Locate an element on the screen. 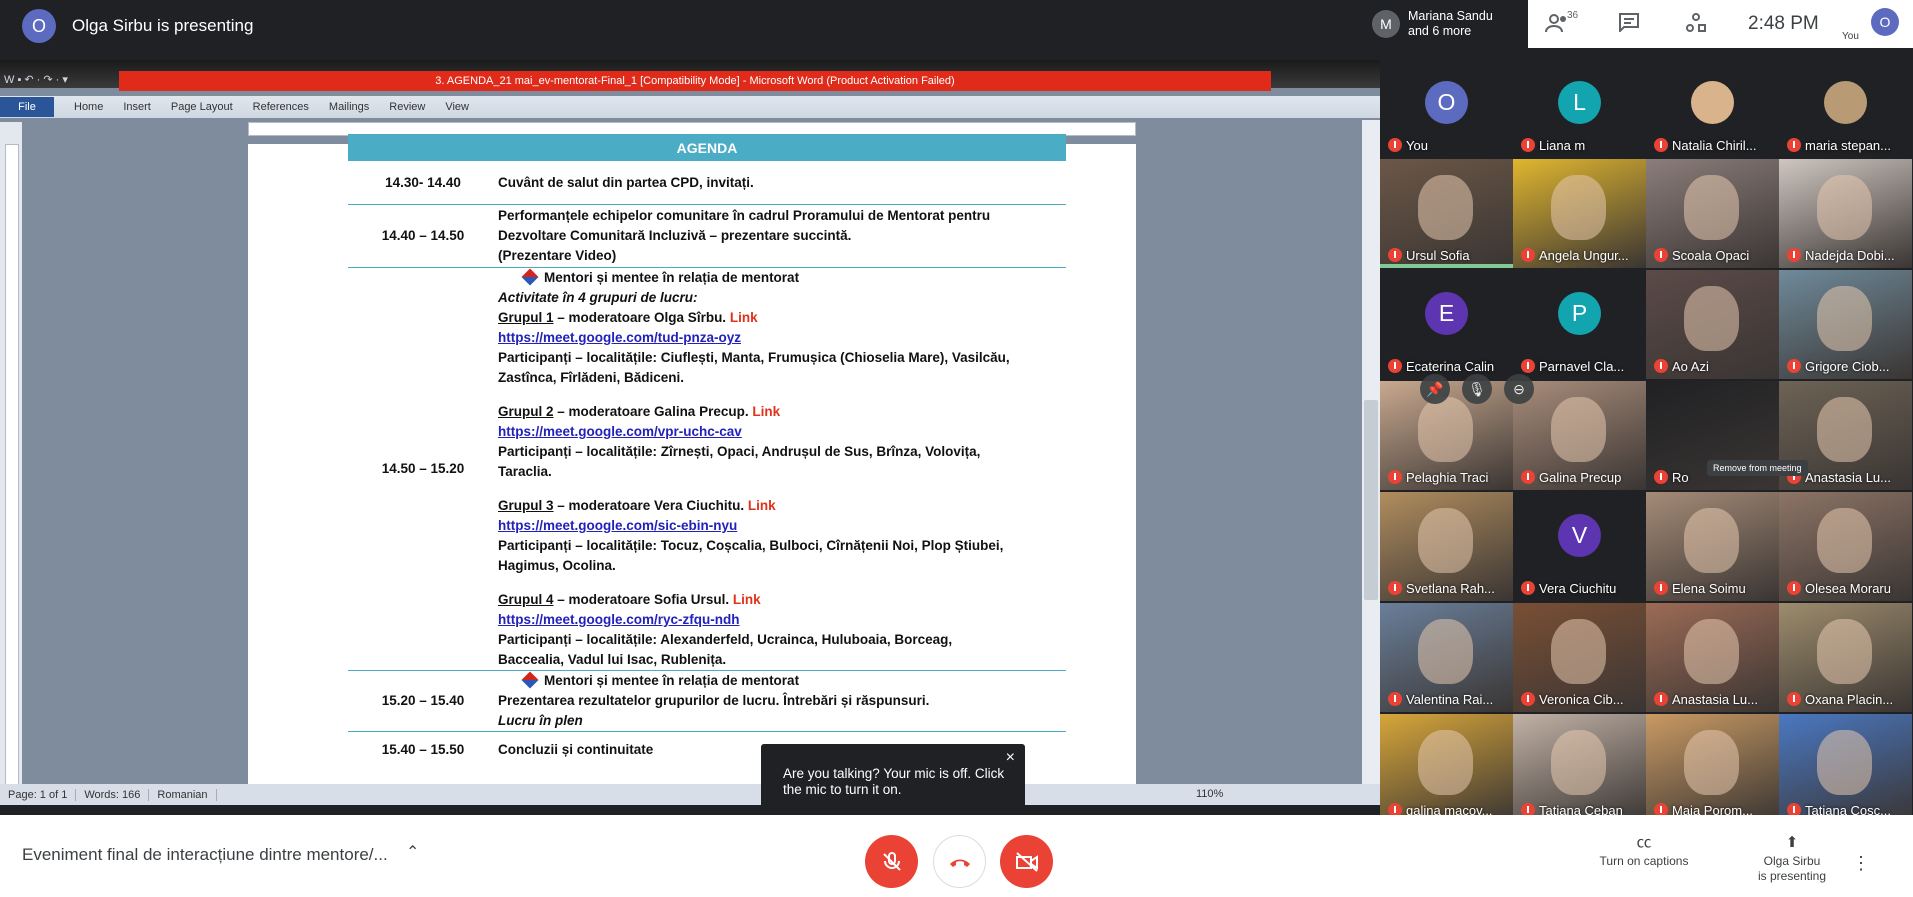 Image resolution: width=1913 pixels, height=897 pixels. participant-tile: Ursul Sofia is located at coordinates (1446, 213).